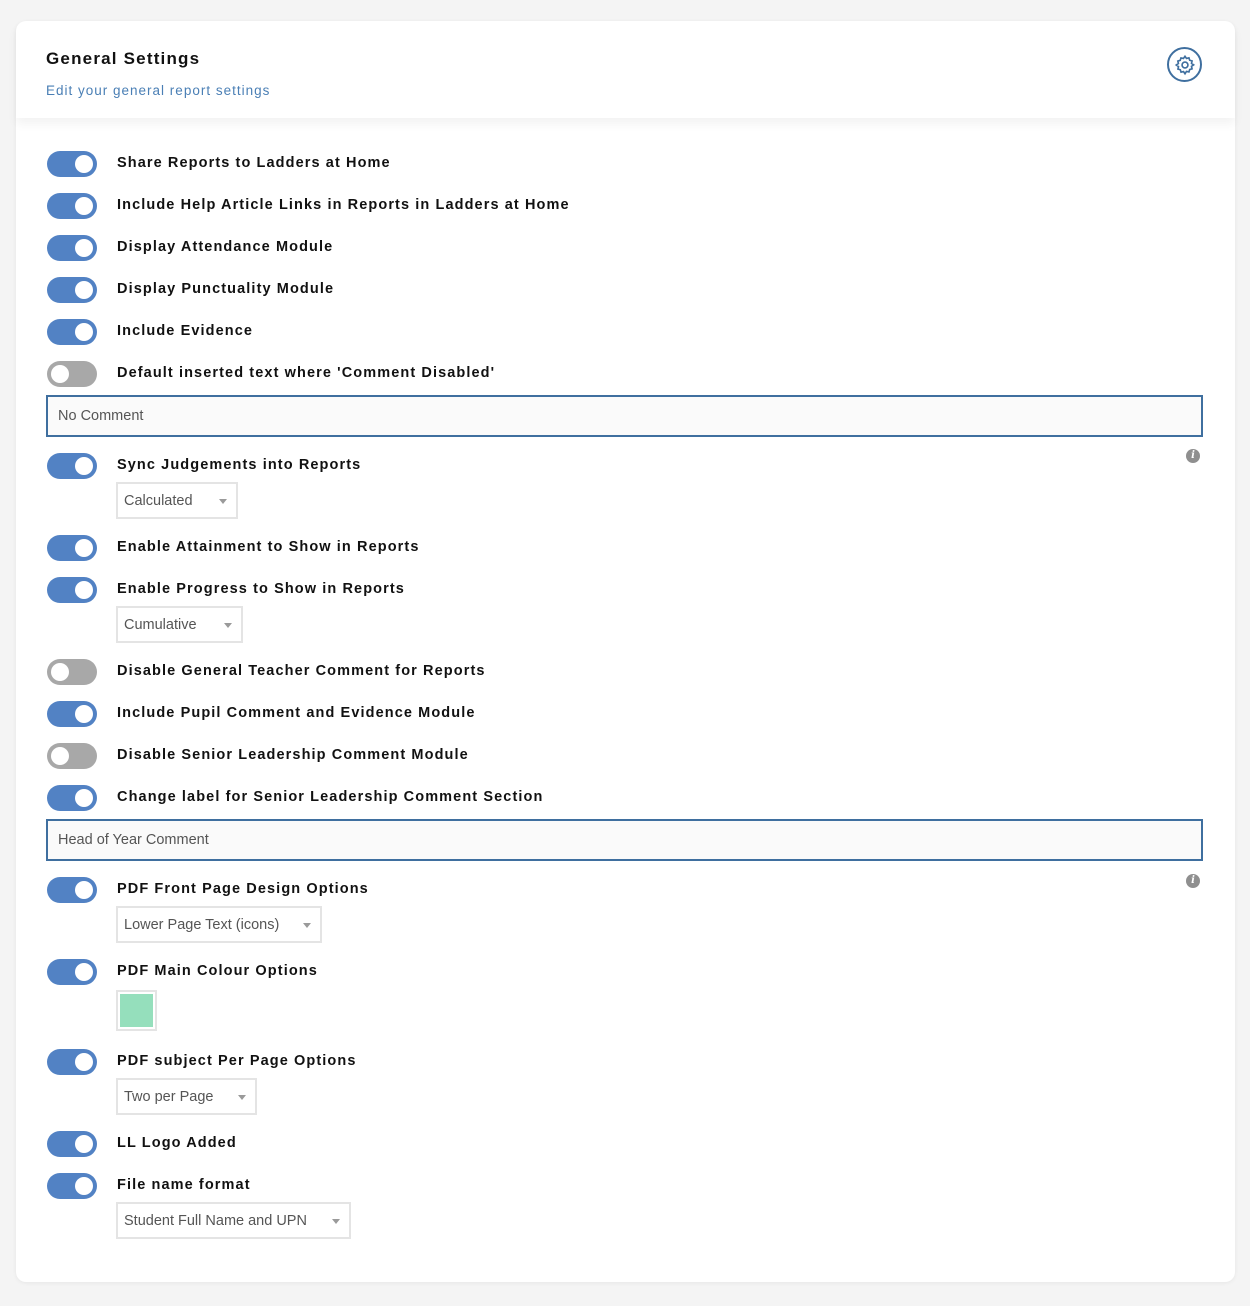  Describe the element at coordinates (72, 164) in the screenshot. I see `toggle-share-reports` at that location.